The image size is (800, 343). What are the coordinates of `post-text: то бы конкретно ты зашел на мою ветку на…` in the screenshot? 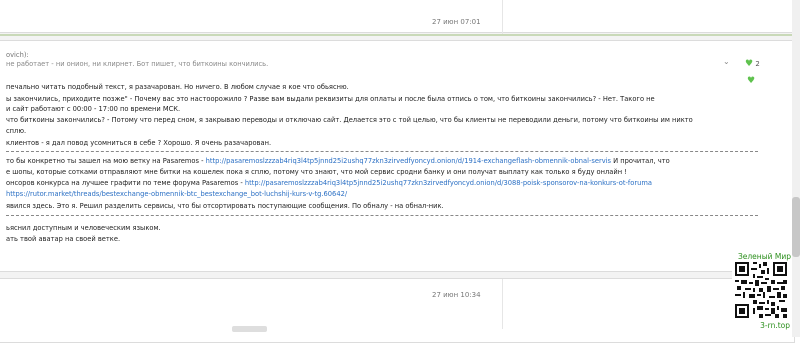 It's located at (106, 161).